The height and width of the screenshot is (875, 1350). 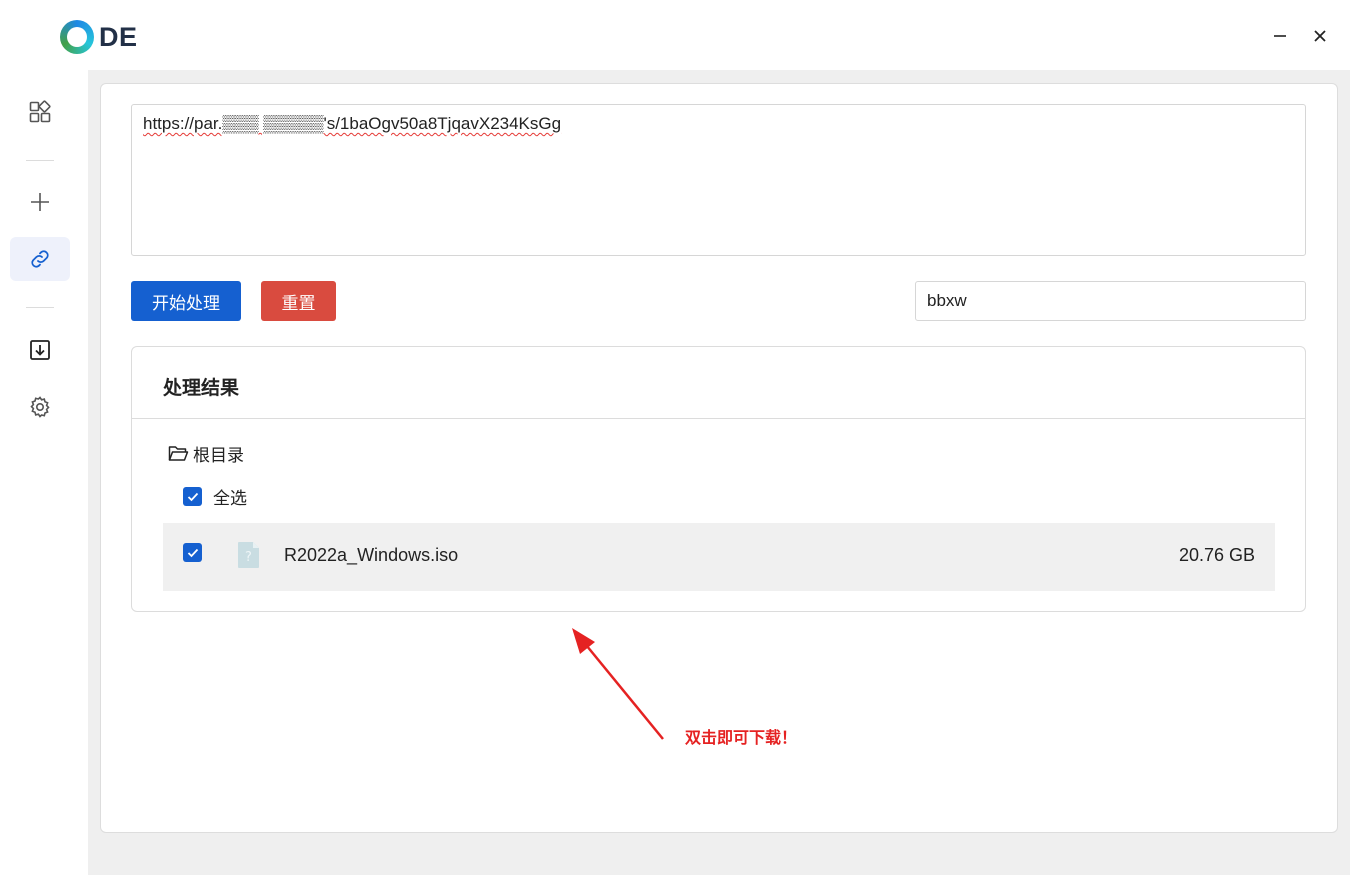 I want to click on select-all: 全选, so click(x=215, y=496).